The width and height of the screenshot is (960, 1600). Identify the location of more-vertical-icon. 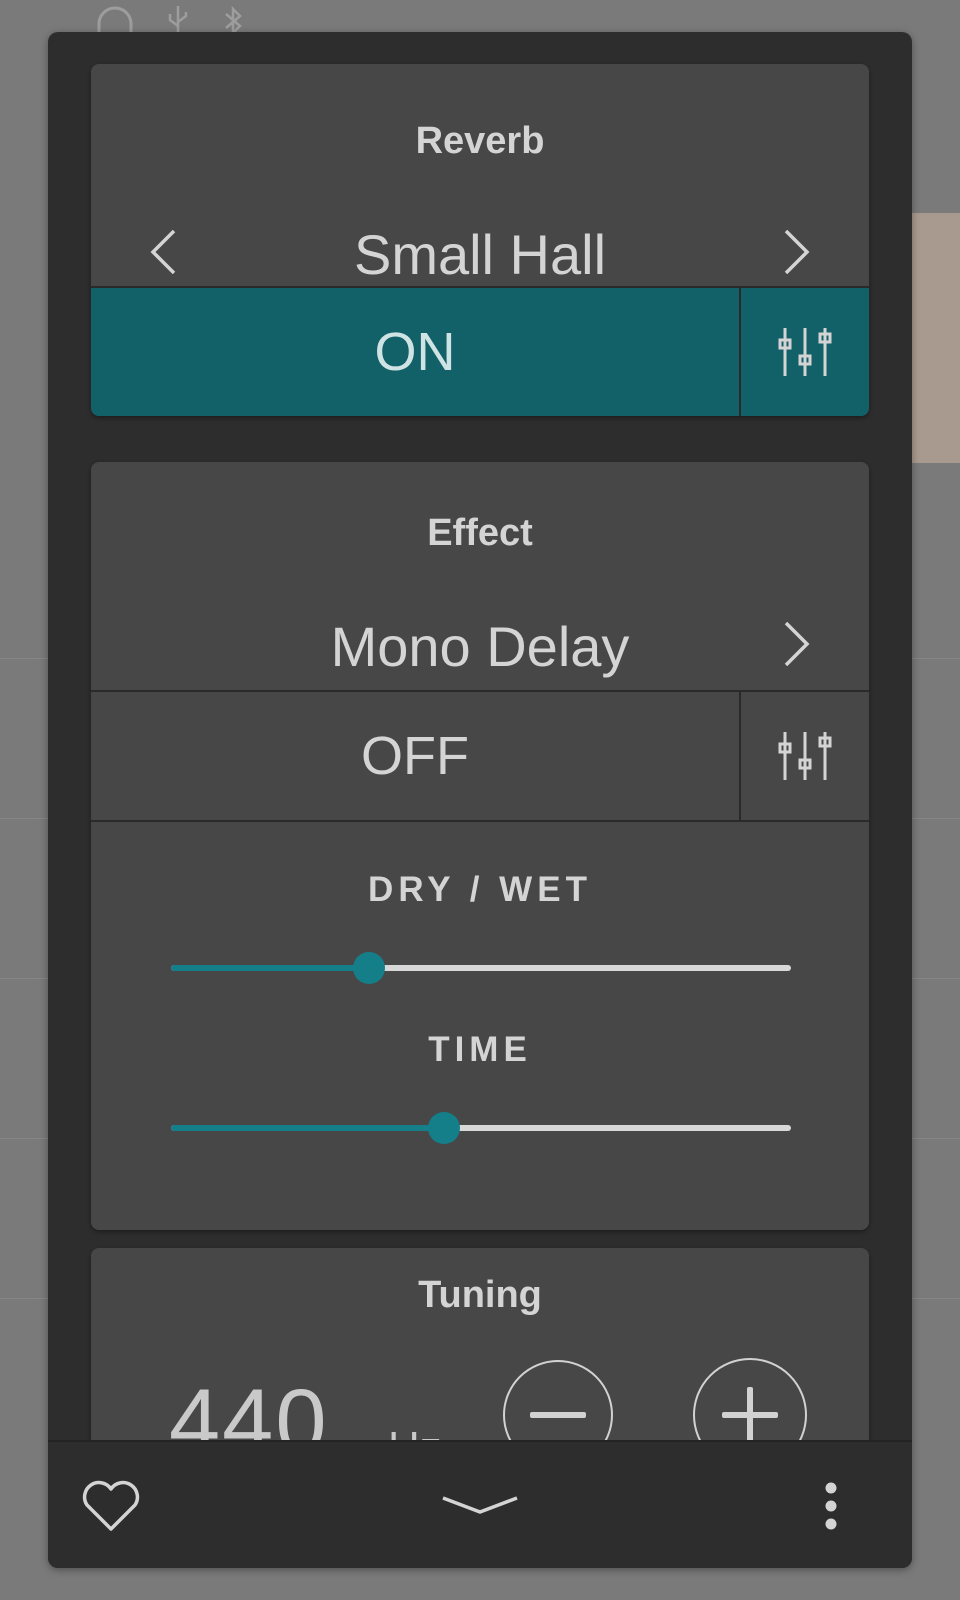
(831, 1506).